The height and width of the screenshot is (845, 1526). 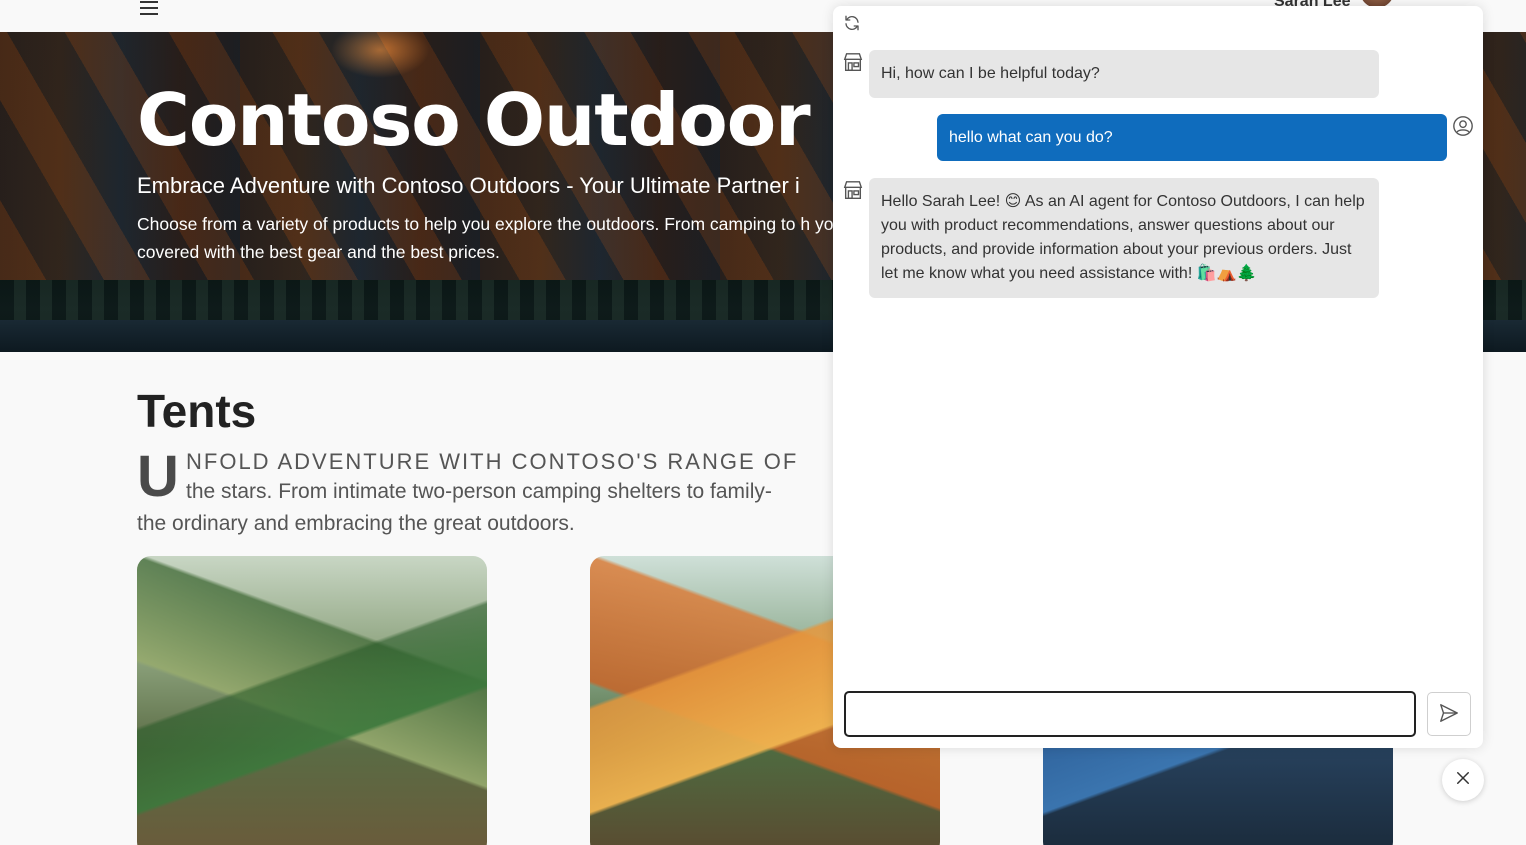 I want to click on section-lead: NFOLD ADVENTURE WITH CONTOSO'S RANGE OF, so click(x=492, y=461).